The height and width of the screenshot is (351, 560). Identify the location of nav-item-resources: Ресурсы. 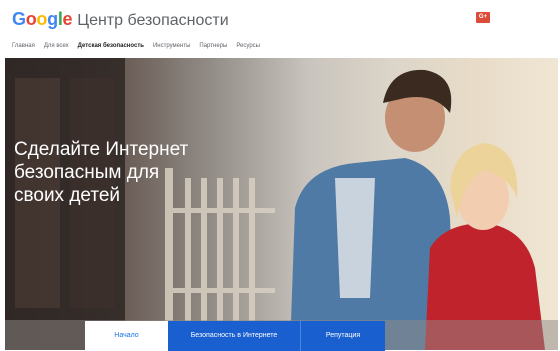
(248, 46).